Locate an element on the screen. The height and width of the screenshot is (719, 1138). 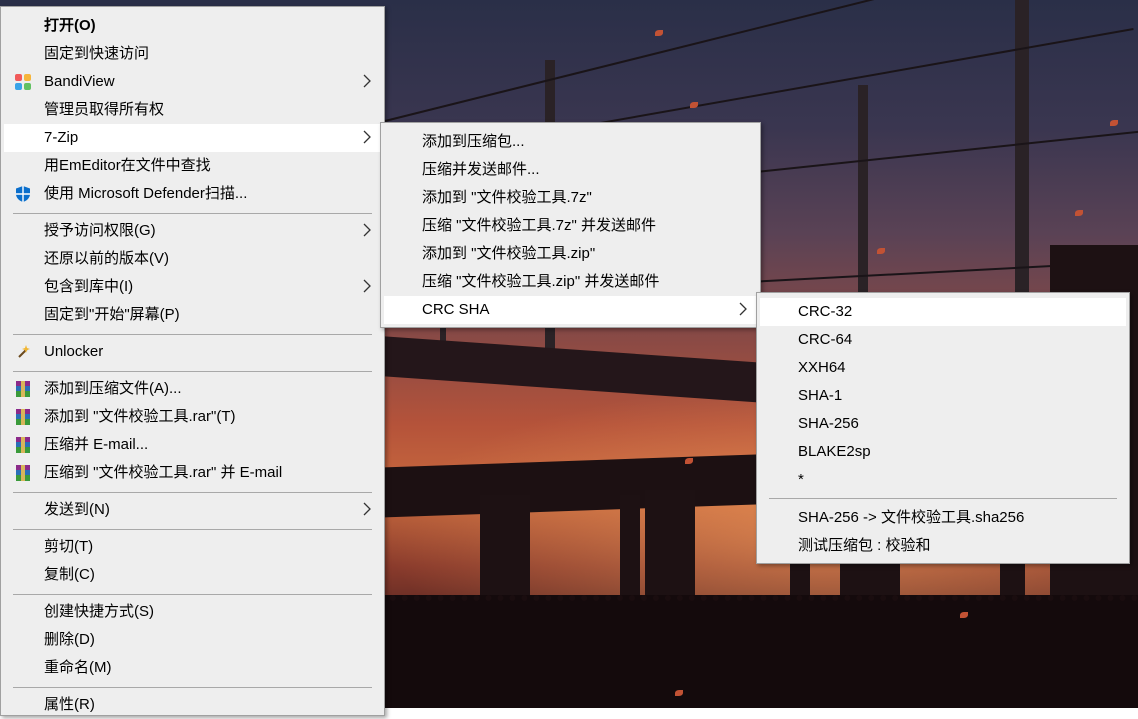
submenu-item-sha256-to-file: SHA-256 -> 文件校验工具.sha256 is located at coordinates (943, 518).